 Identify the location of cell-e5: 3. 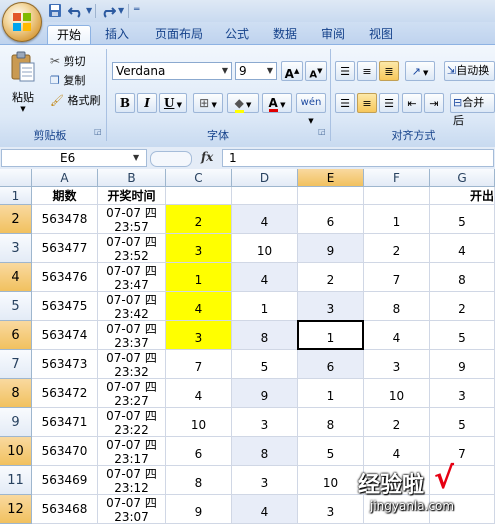
(331, 306).